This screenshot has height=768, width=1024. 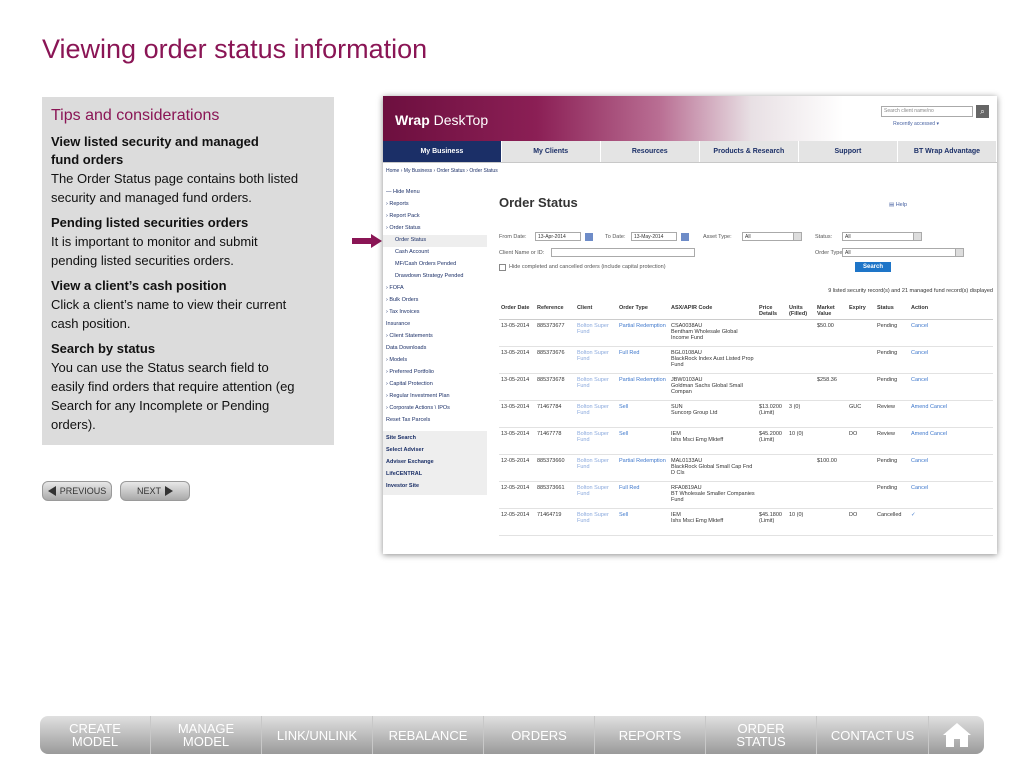 What do you see at coordinates (435, 253) in the screenshot?
I see `sidebar-item: Cash Account` at bounding box center [435, 253].